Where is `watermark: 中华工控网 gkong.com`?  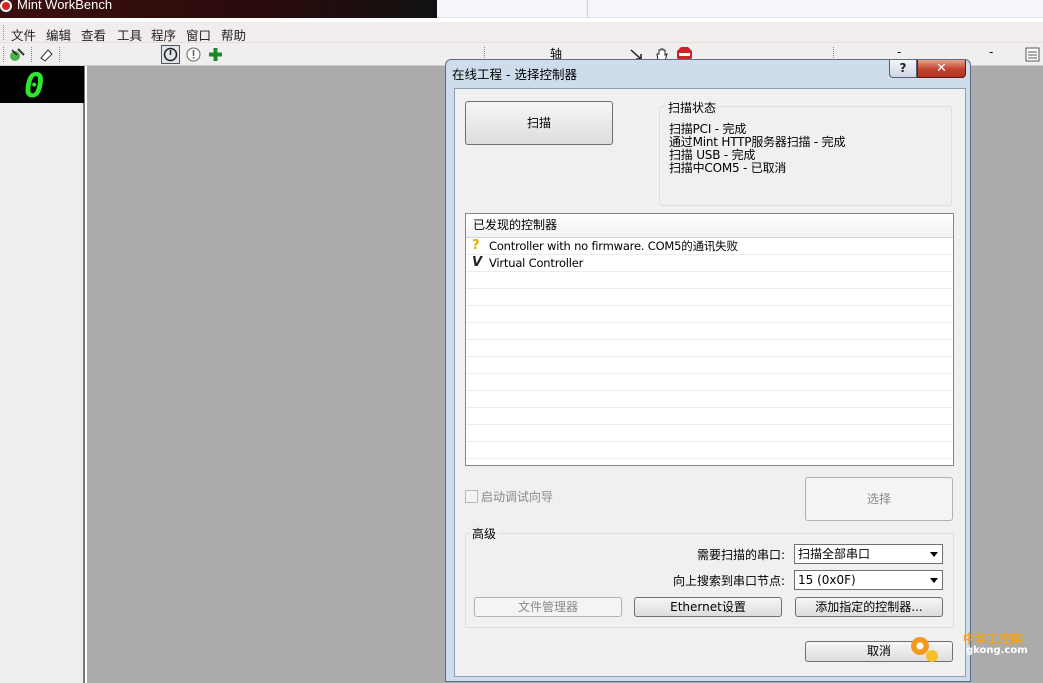
watermark: 中华工控网 gkong.com is located at coordinates (971, 648).